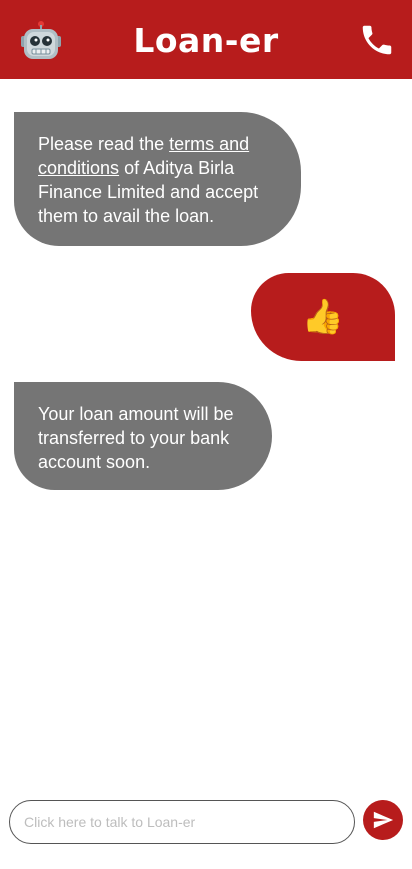 The width and height of the screenshot is (412, 869). I want to click on phone-icon, so click(377, 39).